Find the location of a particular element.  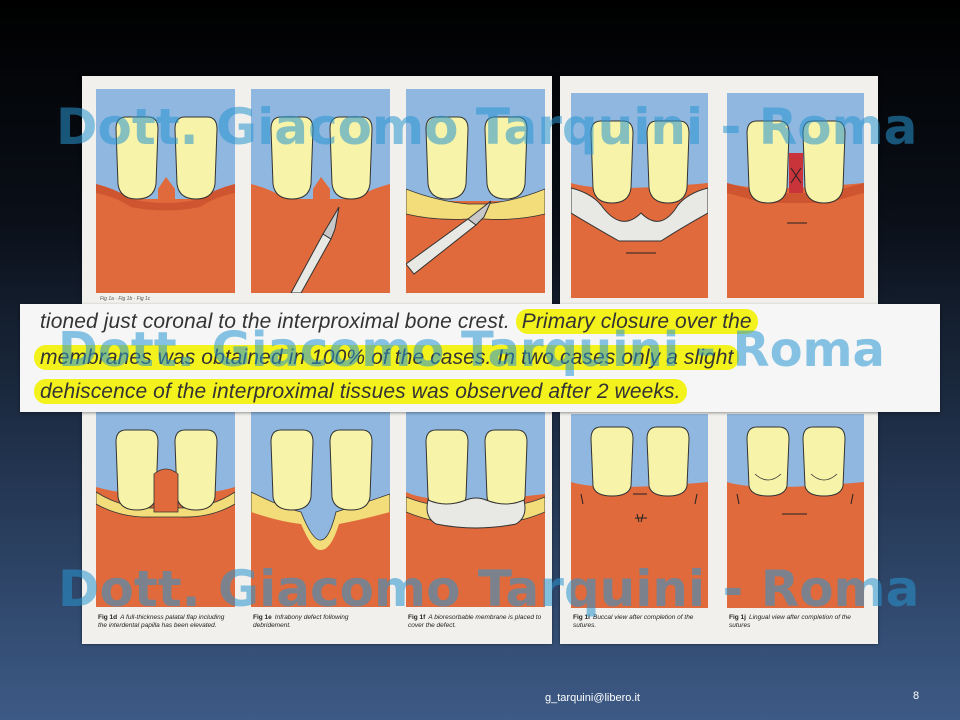

illustration-fig-1e is located at coordinates (320, 509).